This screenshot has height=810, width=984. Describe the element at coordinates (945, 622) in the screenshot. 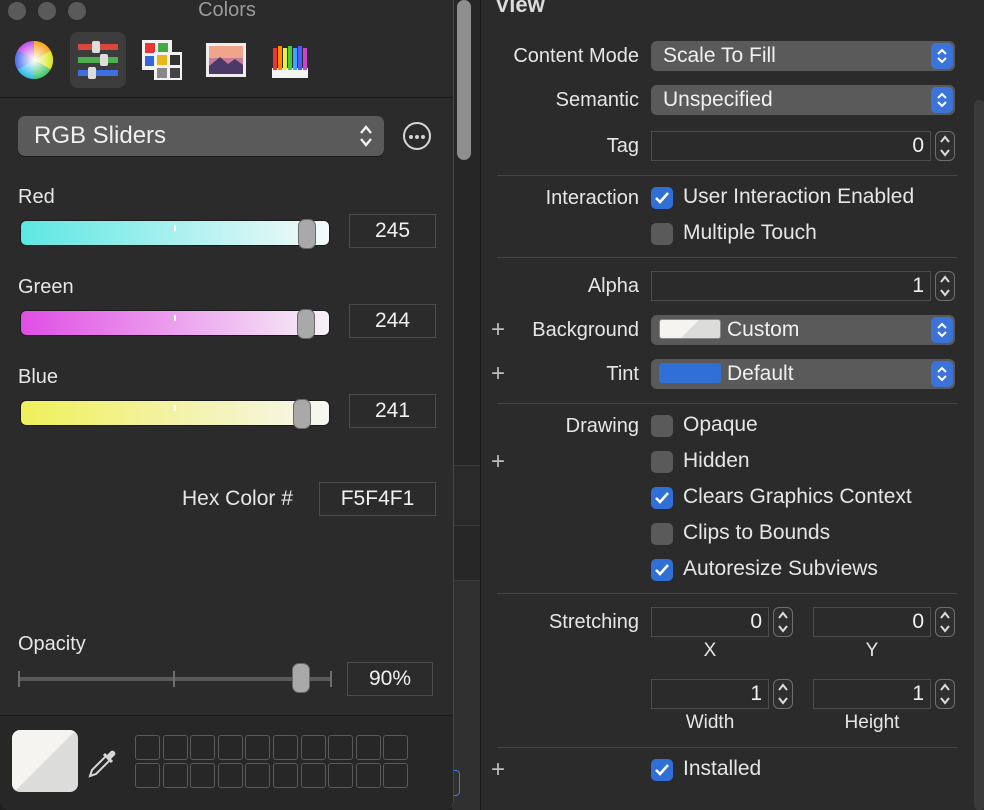

I see `stretching-y-stepper` at that location.